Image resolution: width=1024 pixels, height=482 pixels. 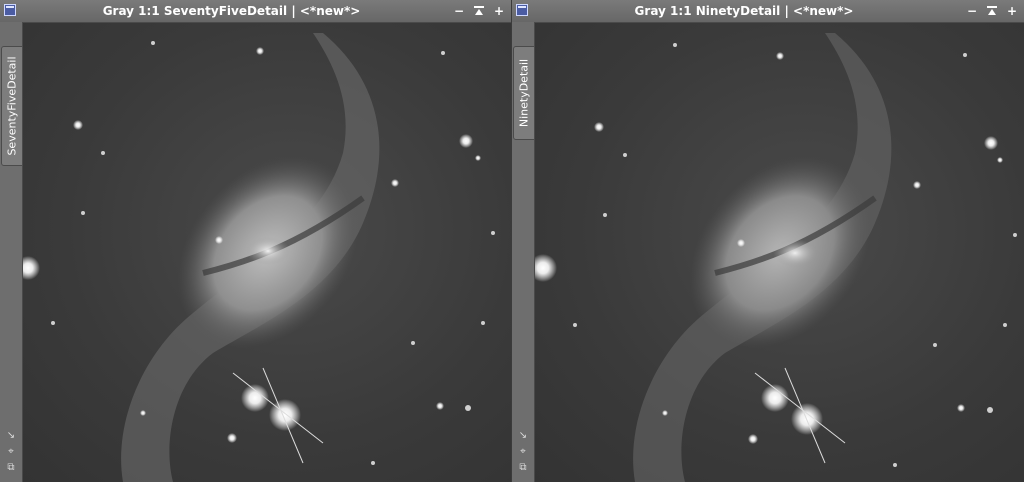 I want to click on image-id-label: NinetyDetail, so click(x=524, y=93).